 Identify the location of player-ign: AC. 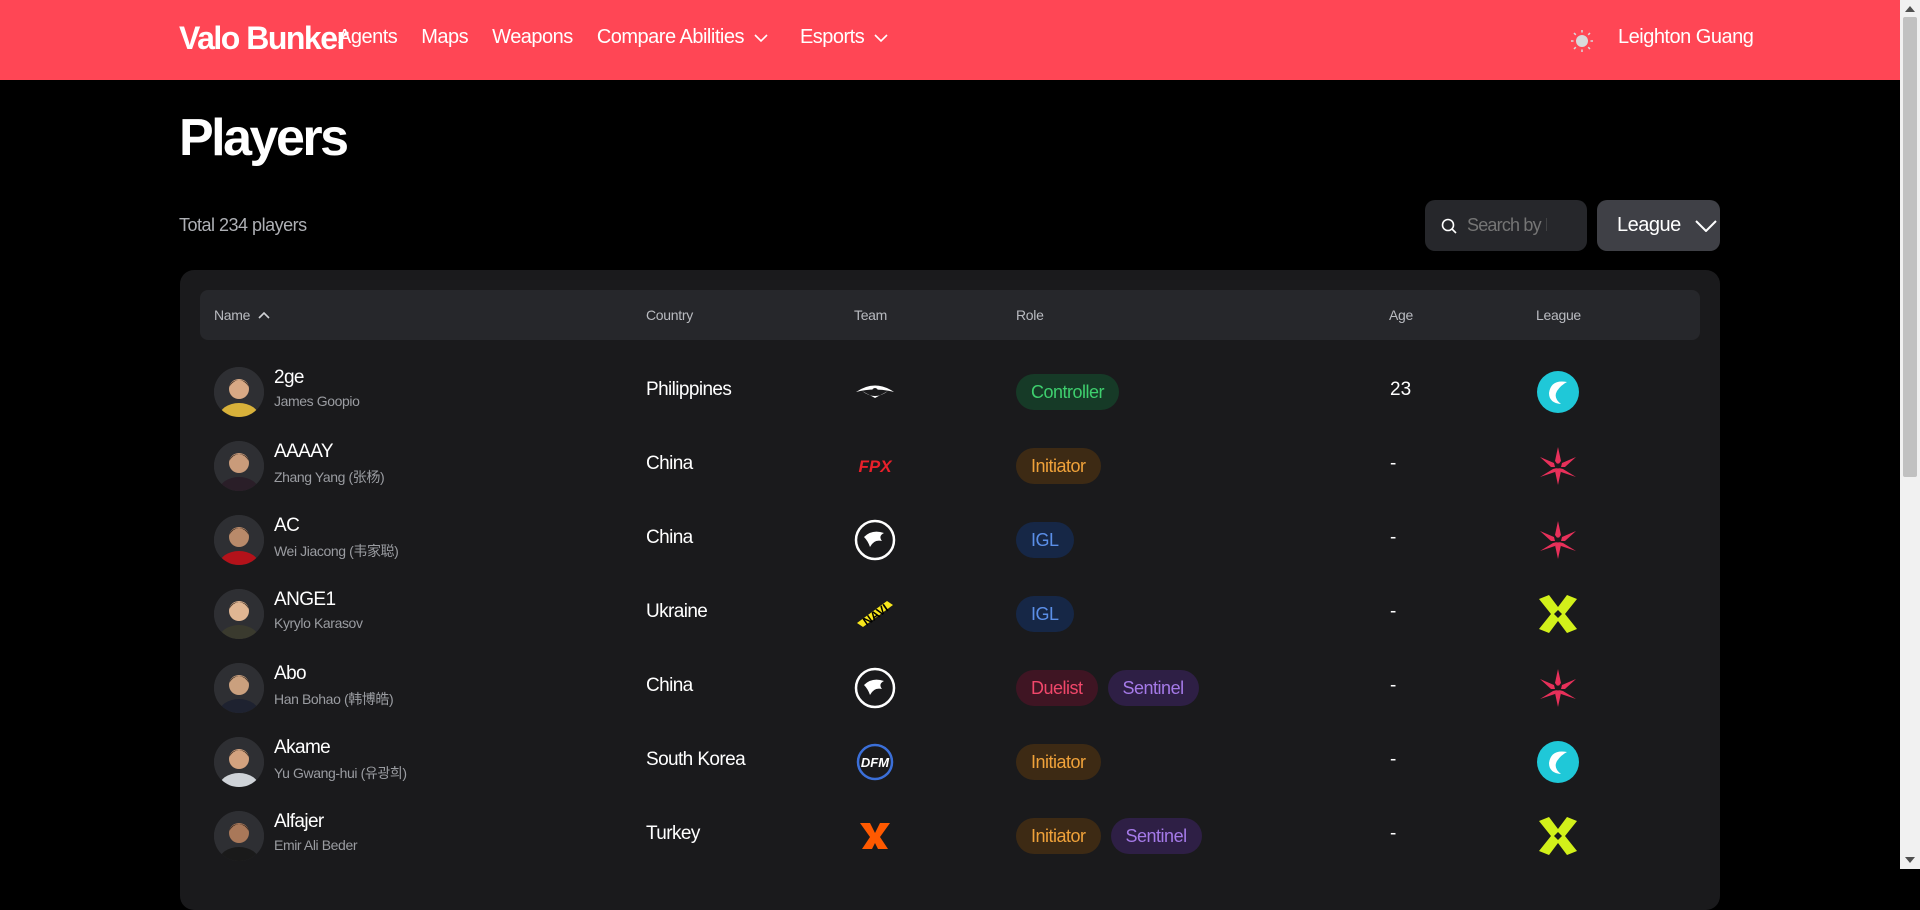
(287, 526).